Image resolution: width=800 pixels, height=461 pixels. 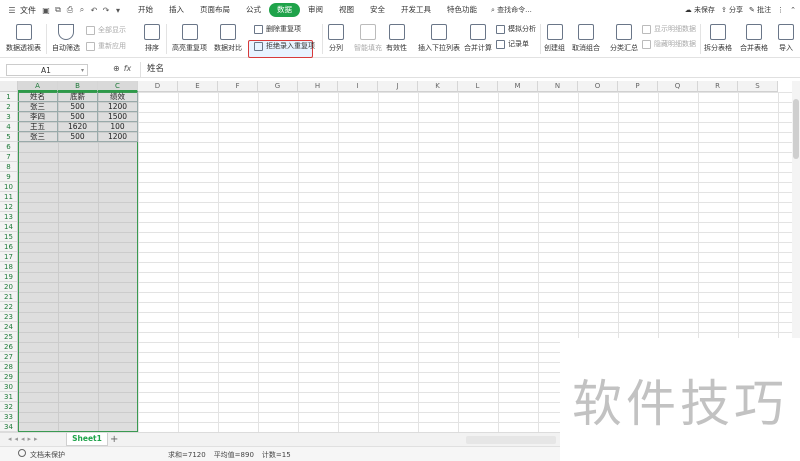 What do you see at coordinates (9, 347) in the screenshot?
I see `row-header: 26` at bounding box center [9, 347].